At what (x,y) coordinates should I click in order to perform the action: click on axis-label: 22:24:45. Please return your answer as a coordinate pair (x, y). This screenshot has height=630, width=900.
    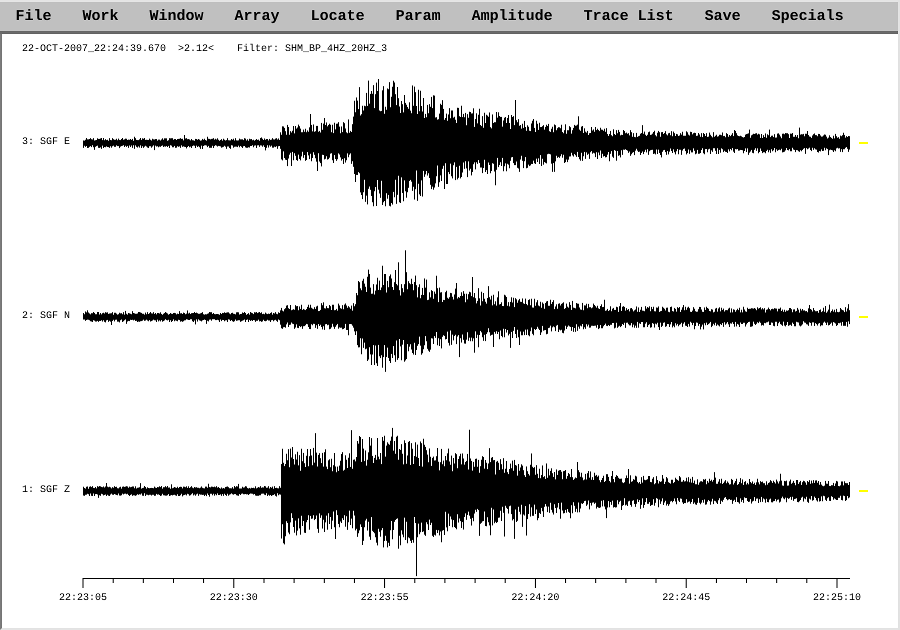
    Looking at the image, I should click on (686, 598).